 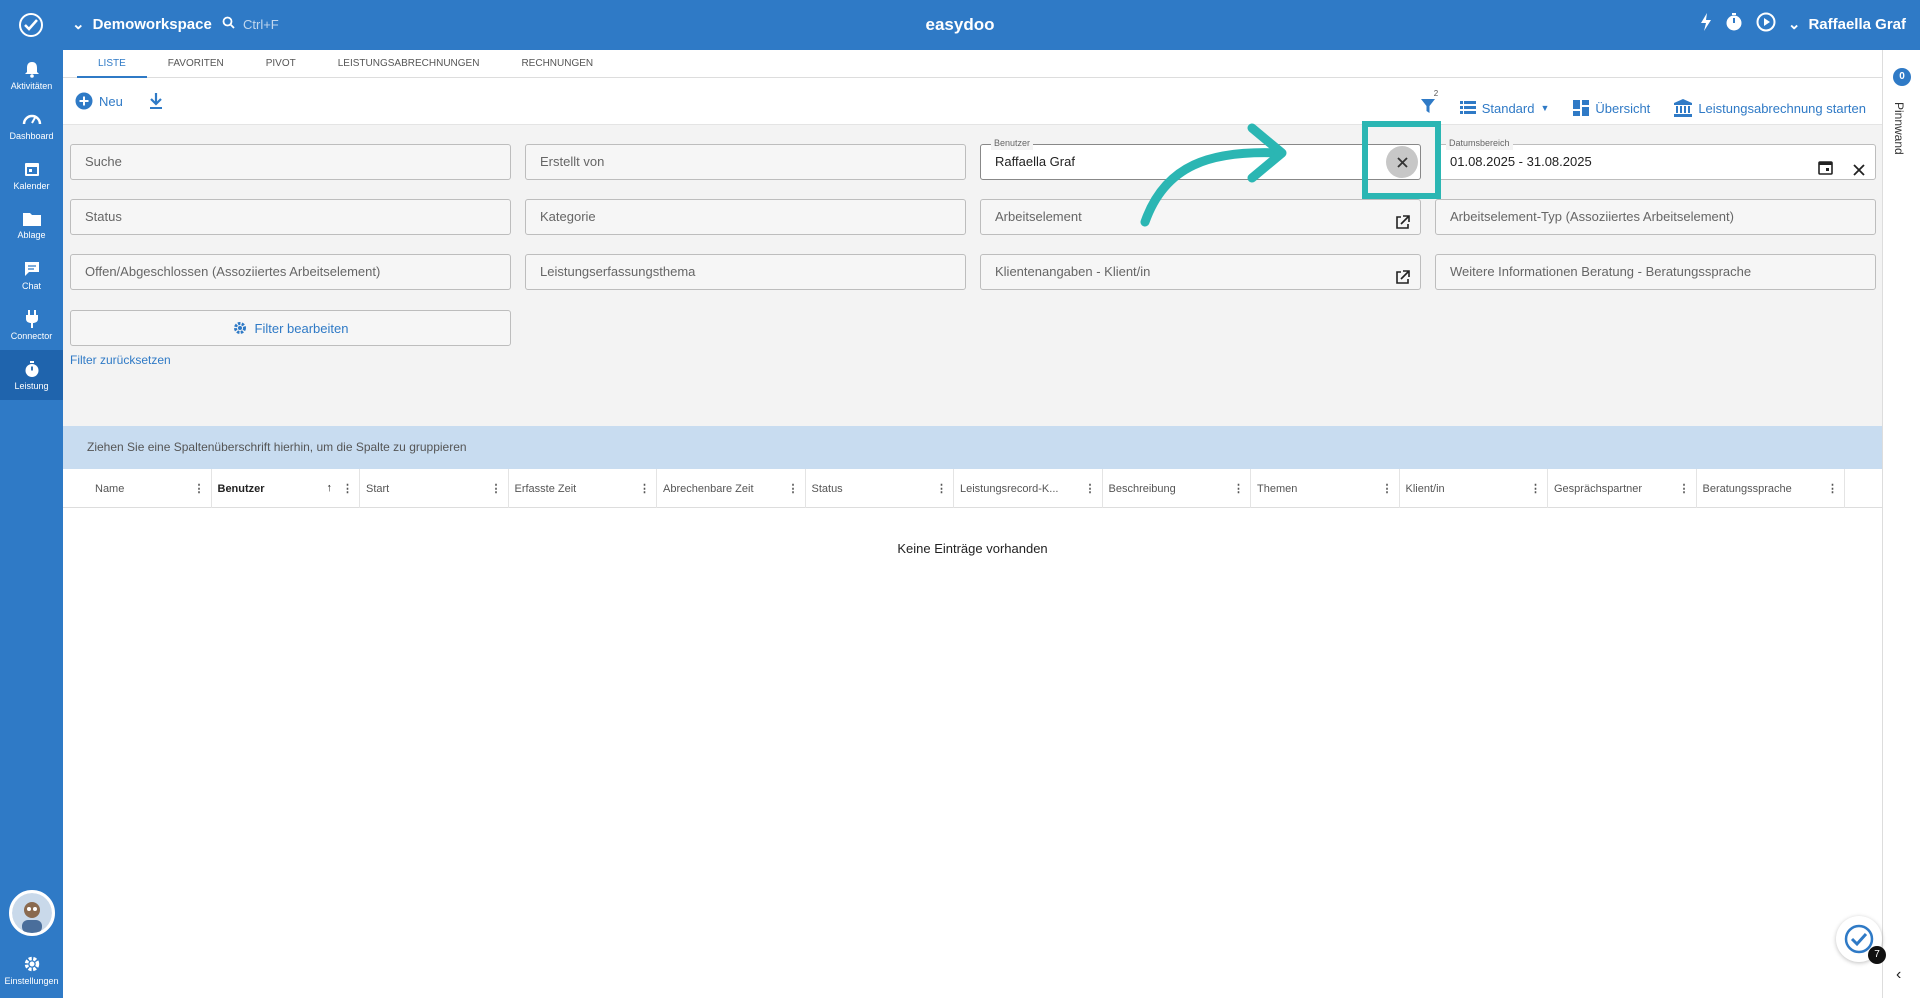 I want to click on overview-button-label: Übersicht, so click(x=1623, y=108).